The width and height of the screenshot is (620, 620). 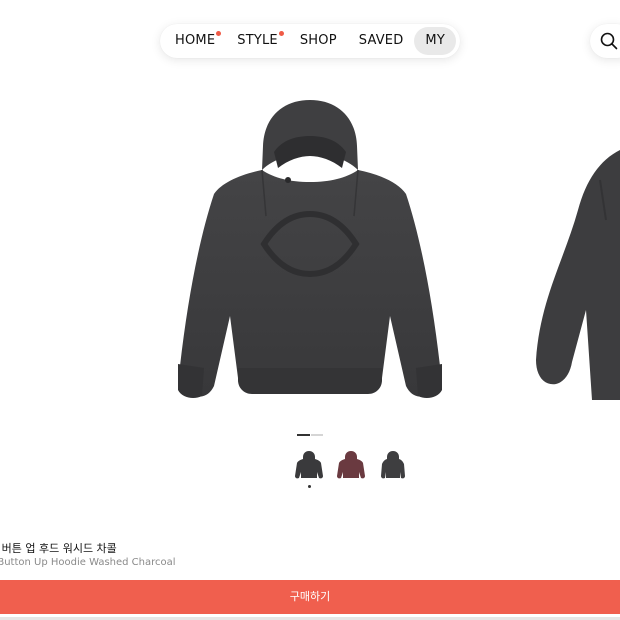 I want to click on nav-my-label: MY, so click(x=435, y=40).